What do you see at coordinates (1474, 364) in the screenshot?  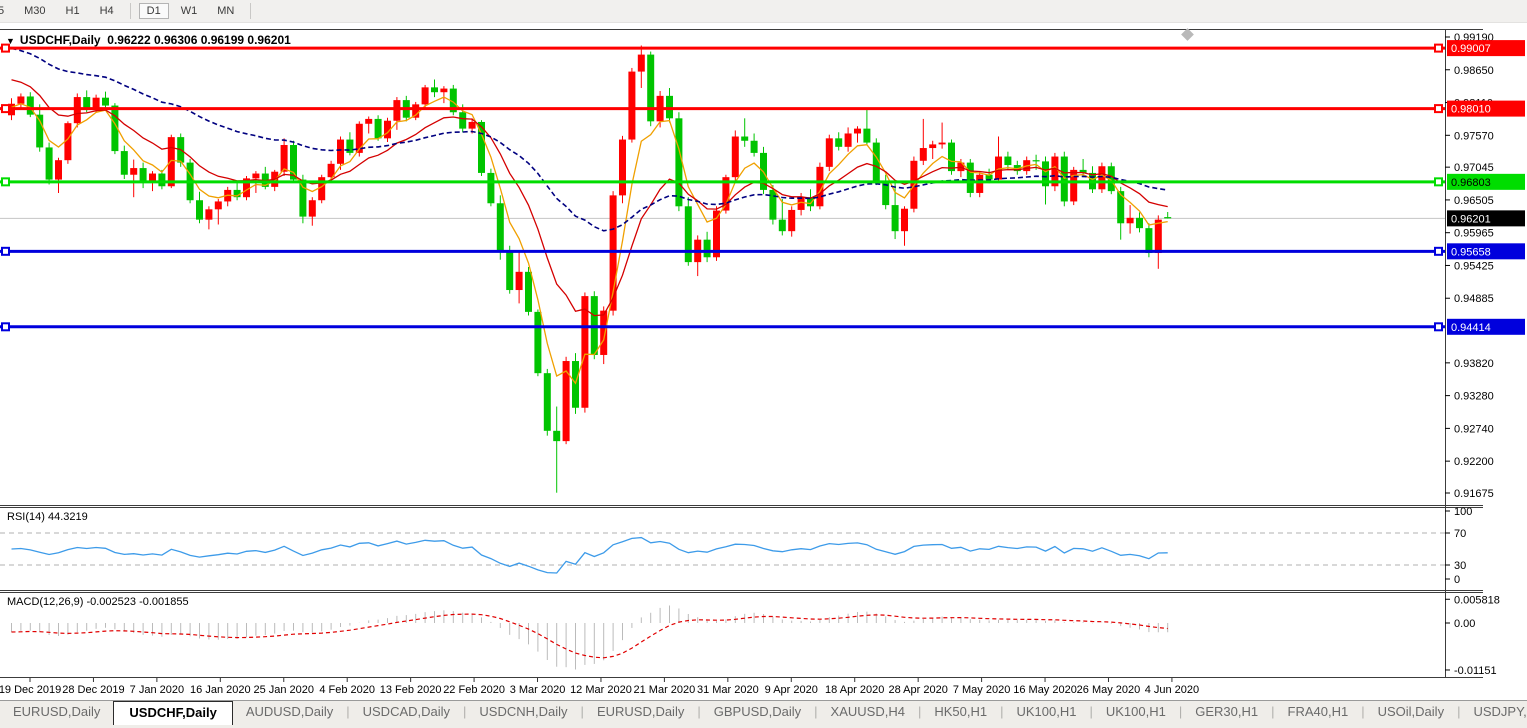 I see `price-tick-label: 0.93820` at bounding box center [1474, 364].